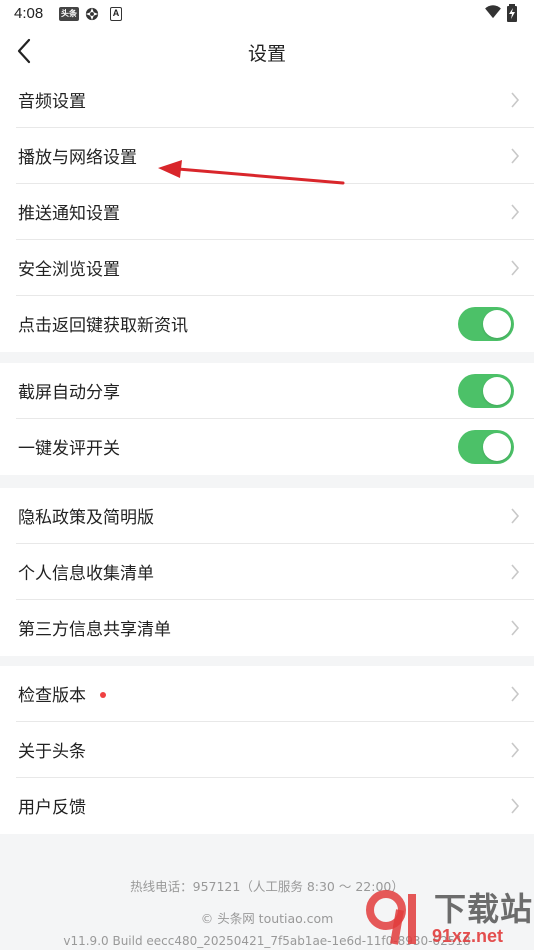  I want to click on settings-group-sharing: 截屏自动分享 一键发评开关, so click(267, 419).